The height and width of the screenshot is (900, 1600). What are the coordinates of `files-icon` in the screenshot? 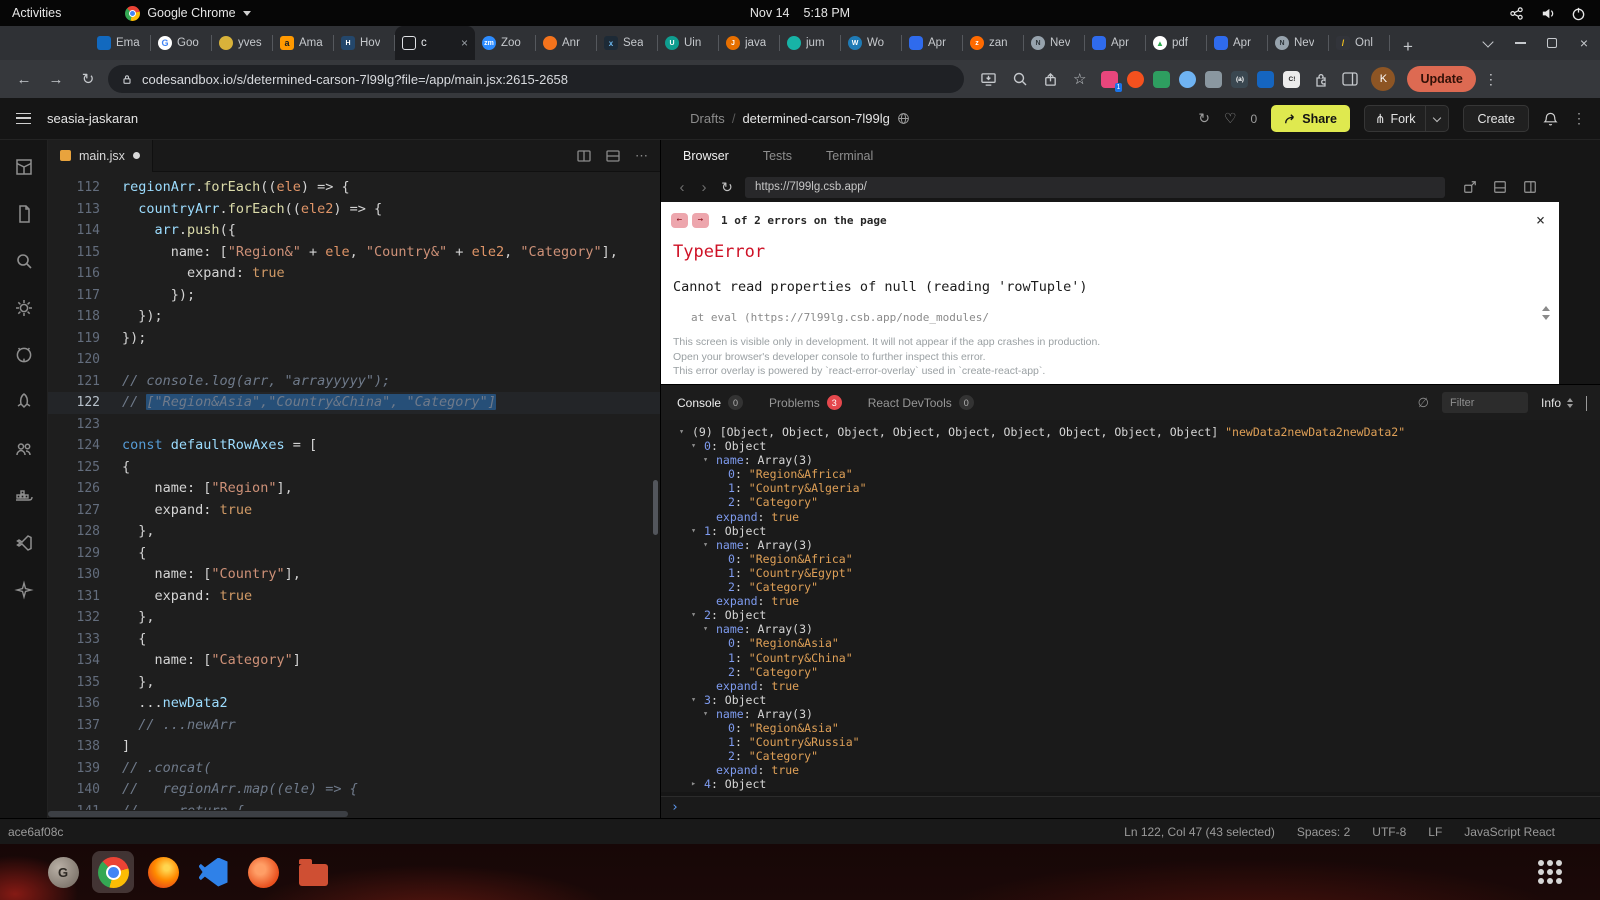 It's located at (313, 872).